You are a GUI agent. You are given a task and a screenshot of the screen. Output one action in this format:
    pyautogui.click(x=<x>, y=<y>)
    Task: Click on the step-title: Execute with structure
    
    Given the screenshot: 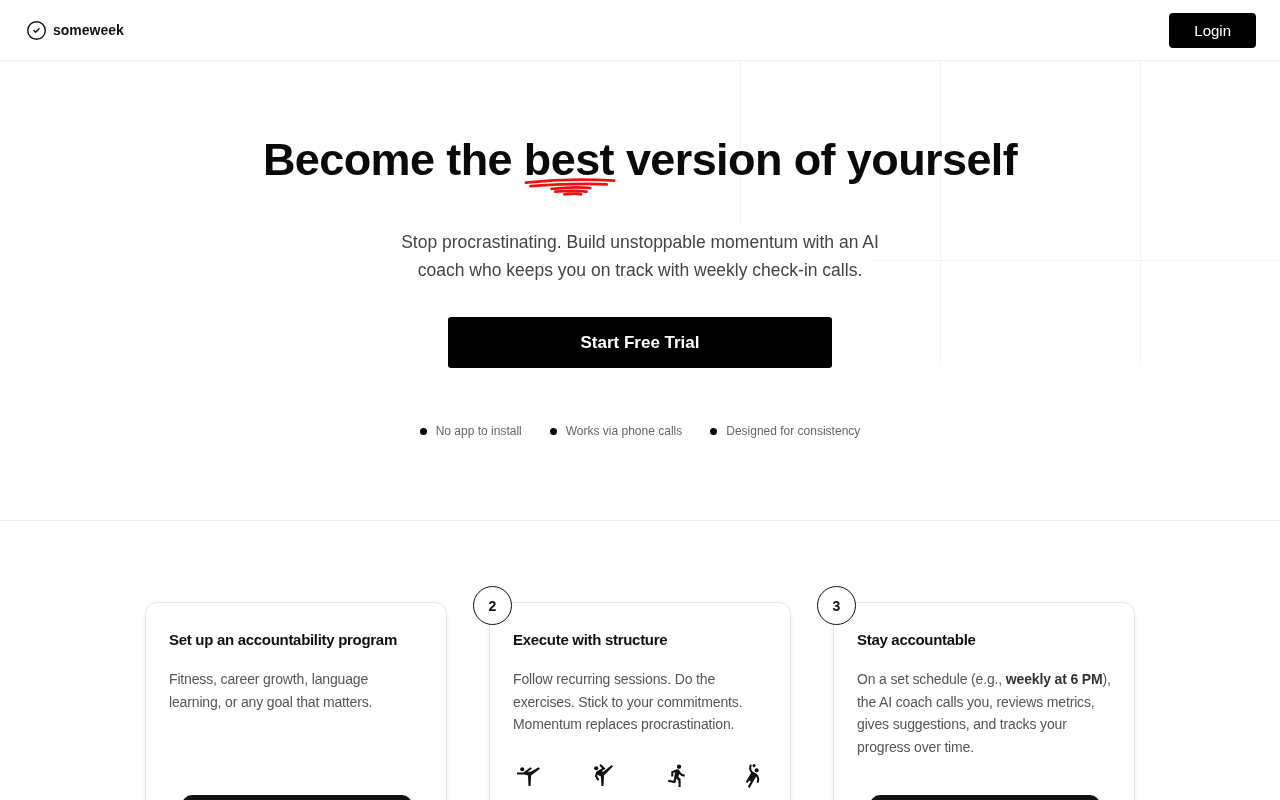 What is the action you would take?
    pyautogui.click(x=591, y=640)
    